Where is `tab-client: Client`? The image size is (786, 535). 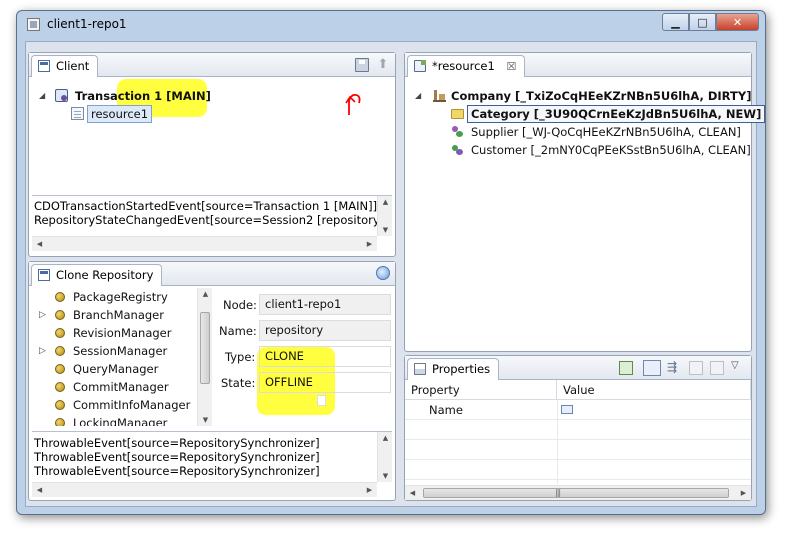 tab-client: Client is located at coordinates (65, 66).